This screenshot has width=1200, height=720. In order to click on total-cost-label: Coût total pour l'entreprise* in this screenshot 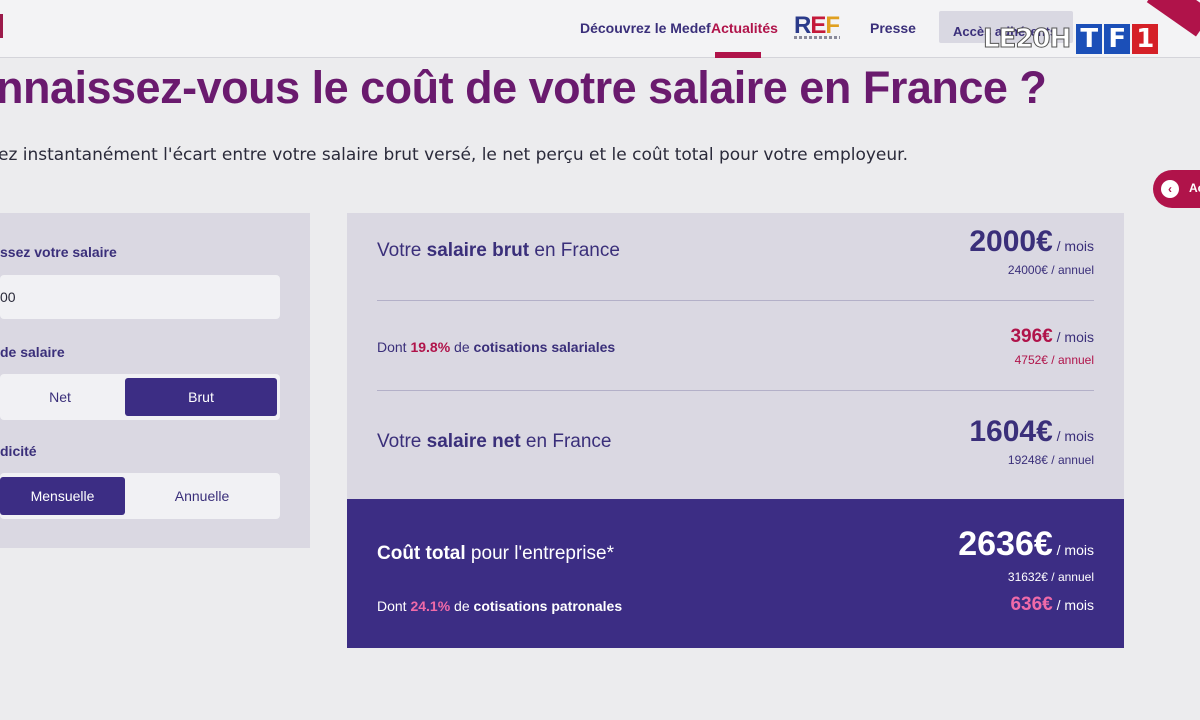, I will do `click(495, 553)`.